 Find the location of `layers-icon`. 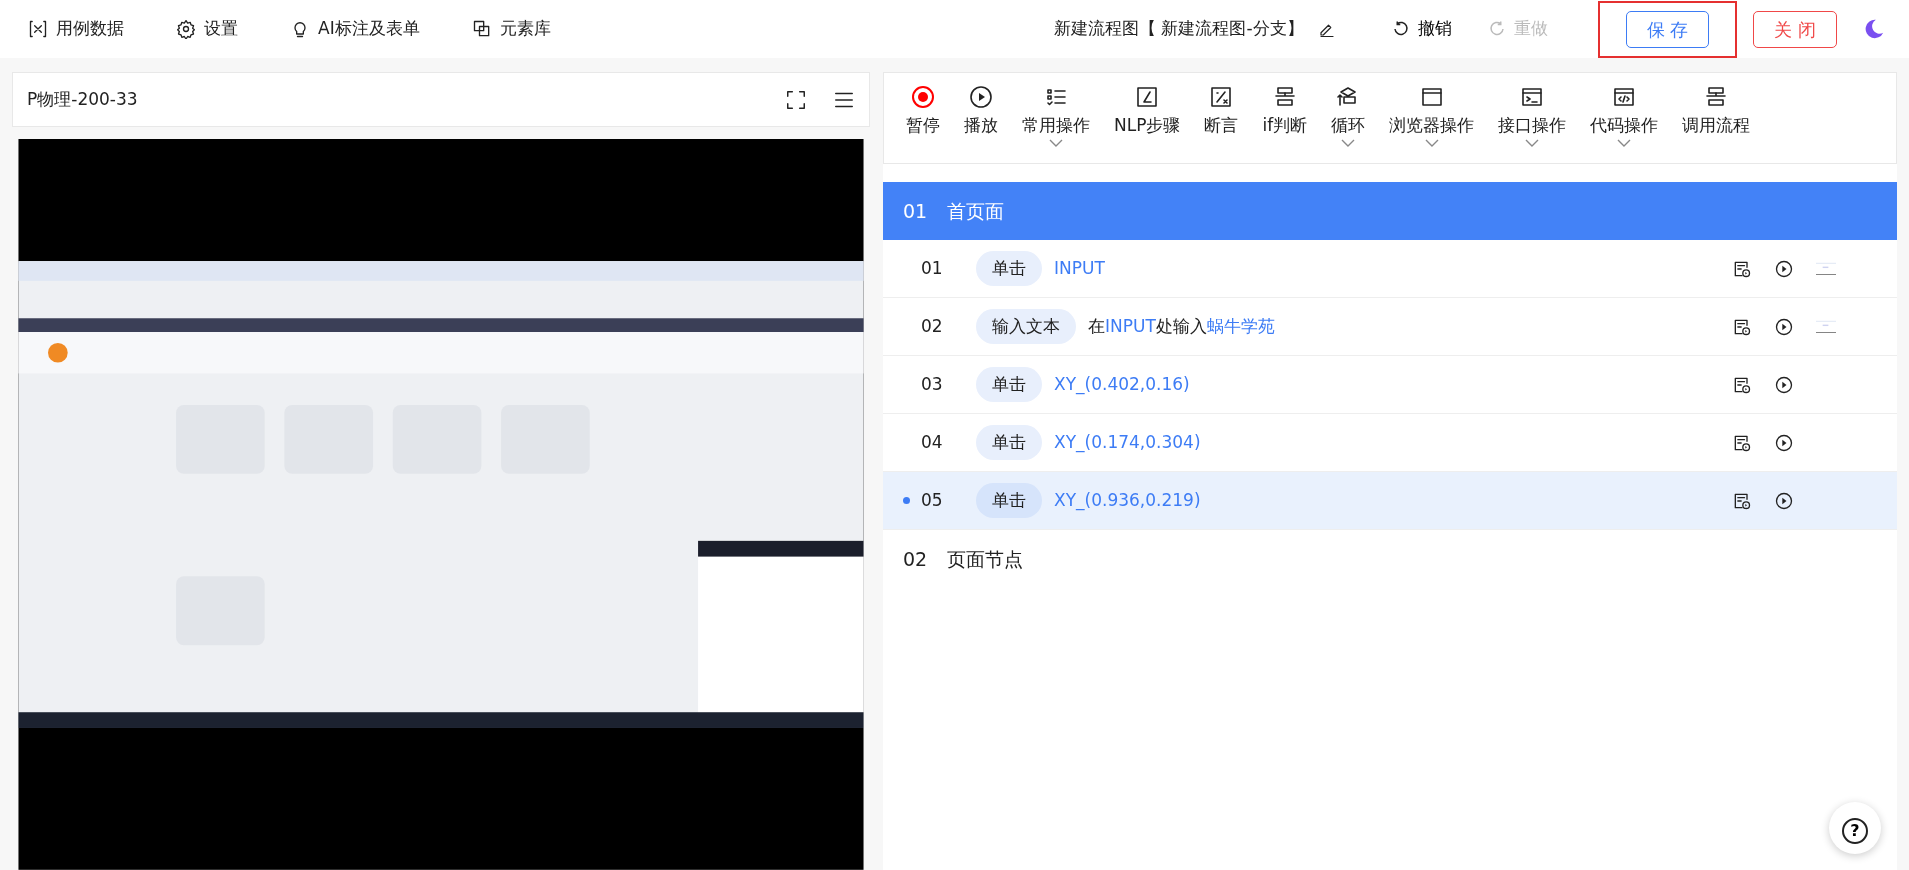

layers-icon is located at coordinates (481, 29).